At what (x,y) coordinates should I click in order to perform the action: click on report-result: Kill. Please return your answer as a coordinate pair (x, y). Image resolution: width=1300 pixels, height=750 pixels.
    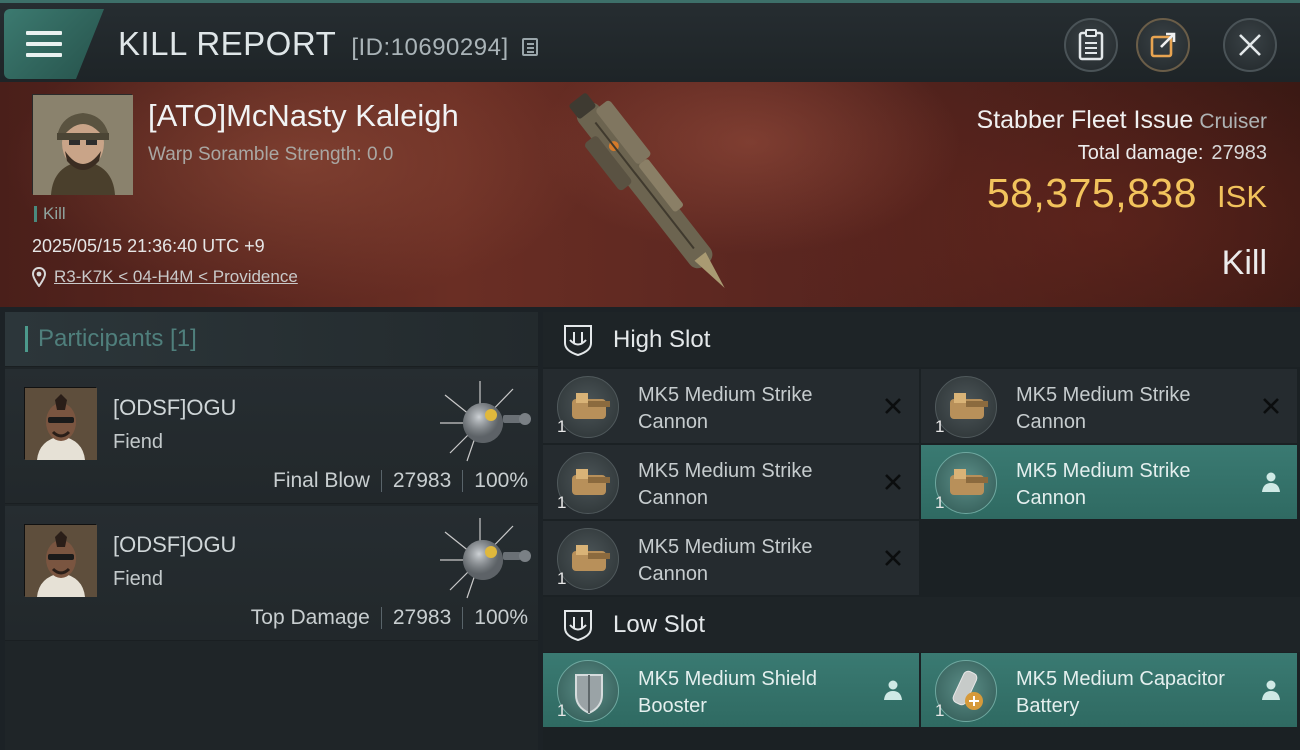
    Looking at the image, I should click on (1244, 263).